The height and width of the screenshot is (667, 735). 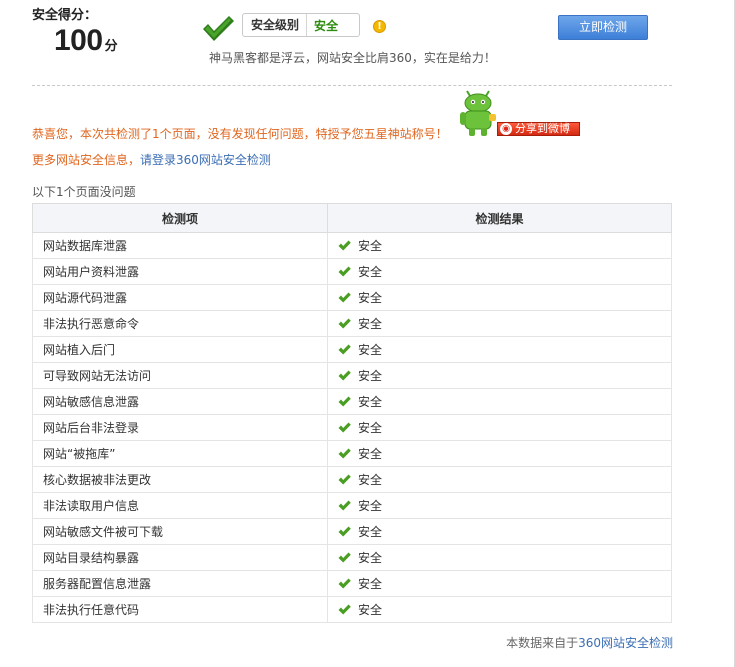 I want to click on footer: 本数据来自于360网站安全检测, so click(x=589, y=642).